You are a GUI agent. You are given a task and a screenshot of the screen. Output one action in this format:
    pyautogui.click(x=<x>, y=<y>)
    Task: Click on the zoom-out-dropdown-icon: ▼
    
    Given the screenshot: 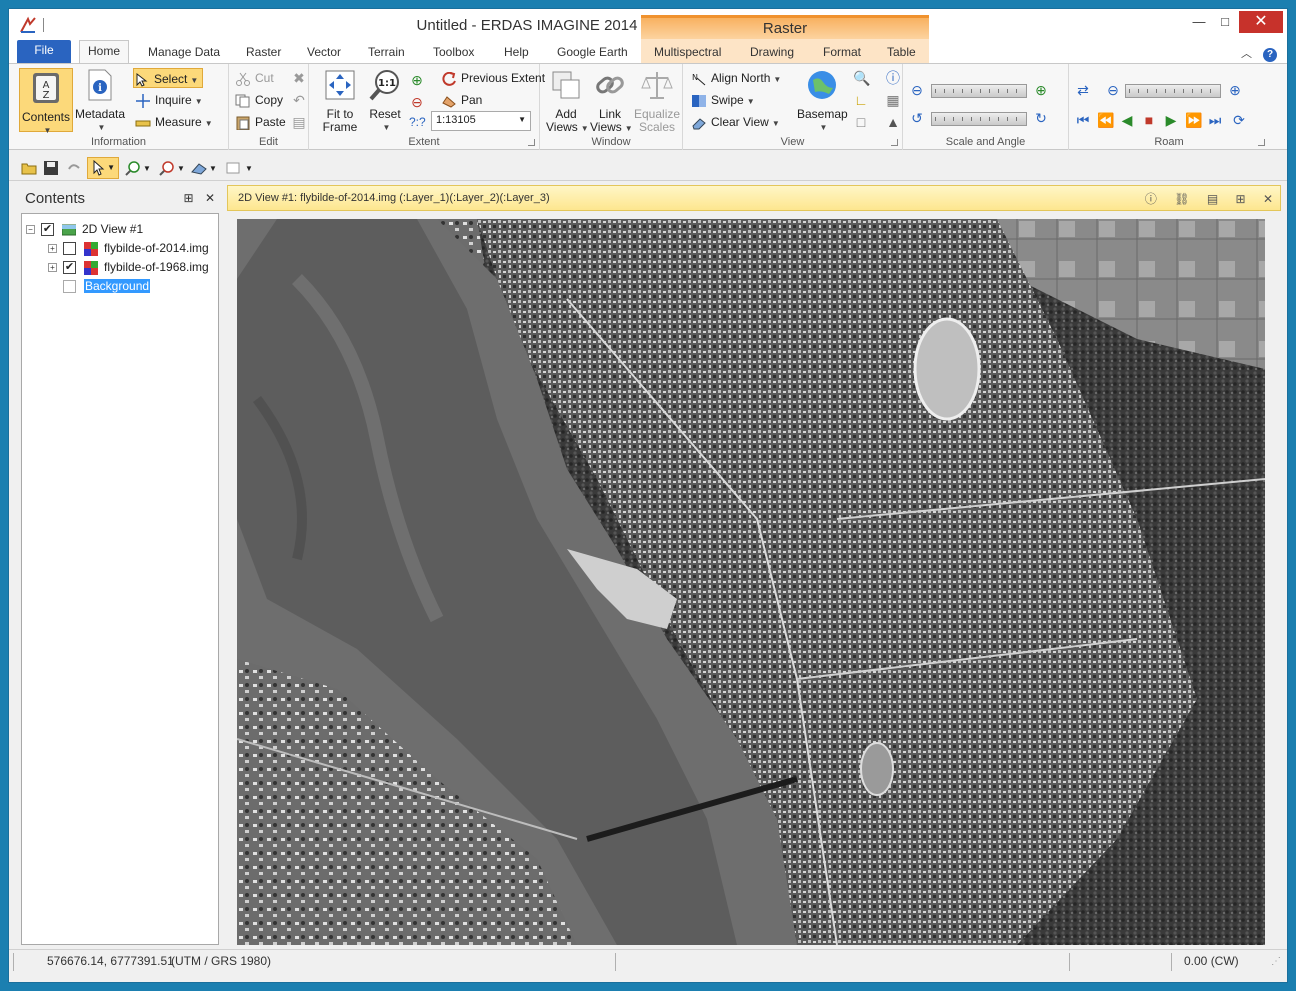 What is the action you would take?
    pyautogui.click(x=181, y=168)
    